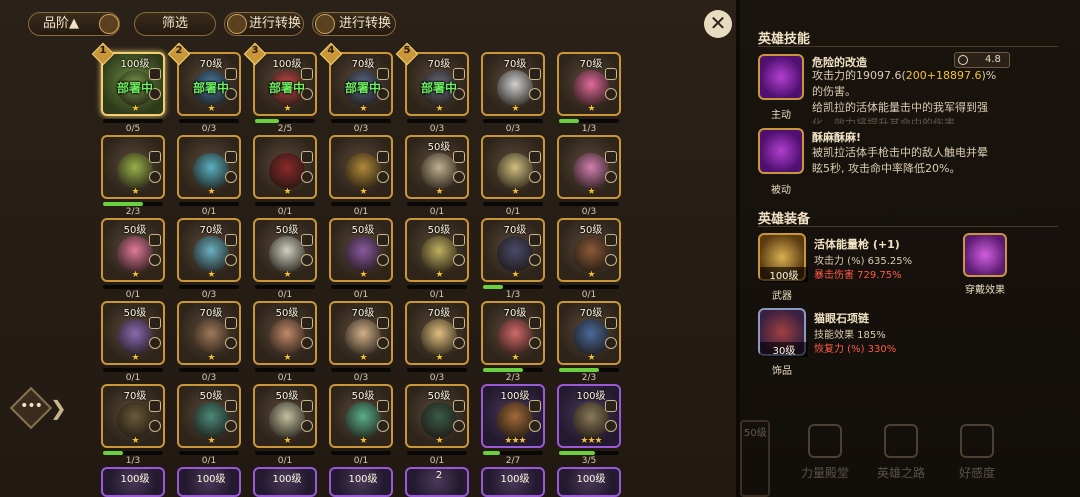 The image size is (1080, 497). Describe the element at coordinates (982, 60) in the screenshot. I see `cooldown-badge: 4.8` at that location.